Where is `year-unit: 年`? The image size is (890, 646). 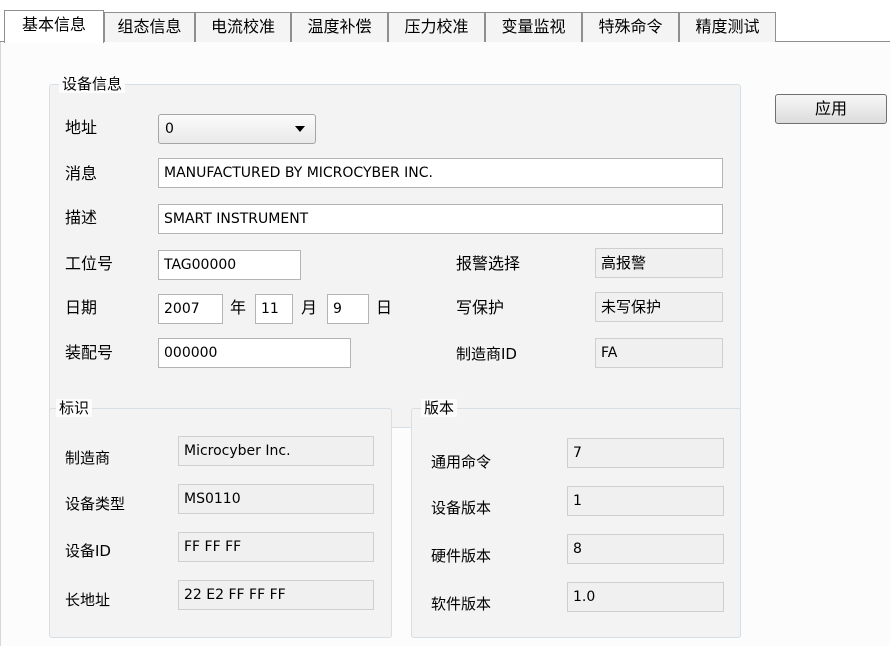
year-unit: 年 is located at coordinates (238, 307).